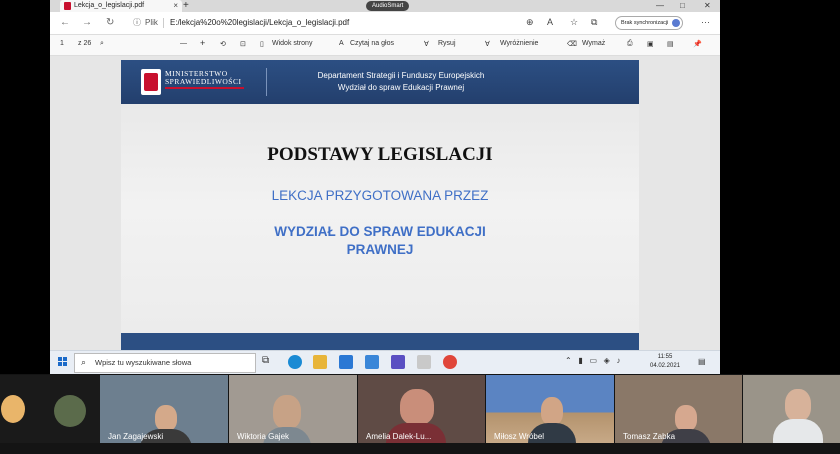  Describe the element at coordinates (650, 44) in the screenshot. I see `save-icon: ▣` at that location.